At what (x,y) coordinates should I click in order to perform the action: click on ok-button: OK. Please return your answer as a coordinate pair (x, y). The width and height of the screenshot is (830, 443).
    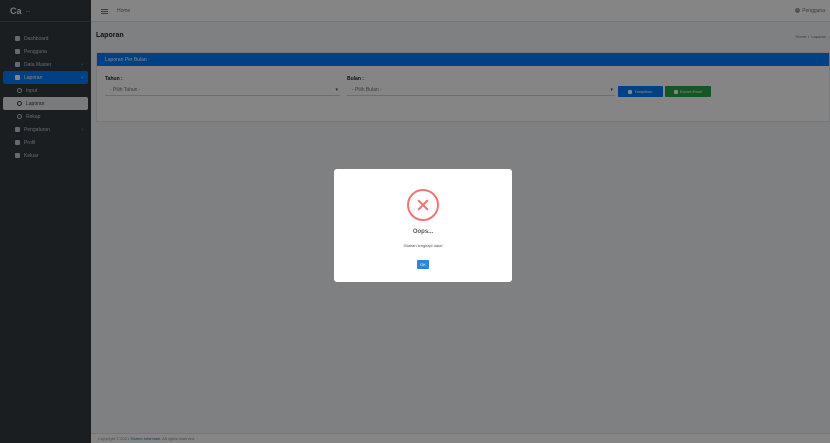
    Looking at the image, I should click on (423, 264).